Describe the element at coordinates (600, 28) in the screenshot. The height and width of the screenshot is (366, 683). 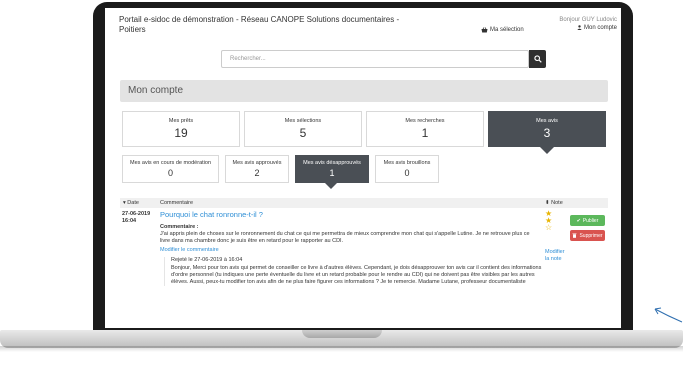
I see `my-account-label: Mon compte` at that location.